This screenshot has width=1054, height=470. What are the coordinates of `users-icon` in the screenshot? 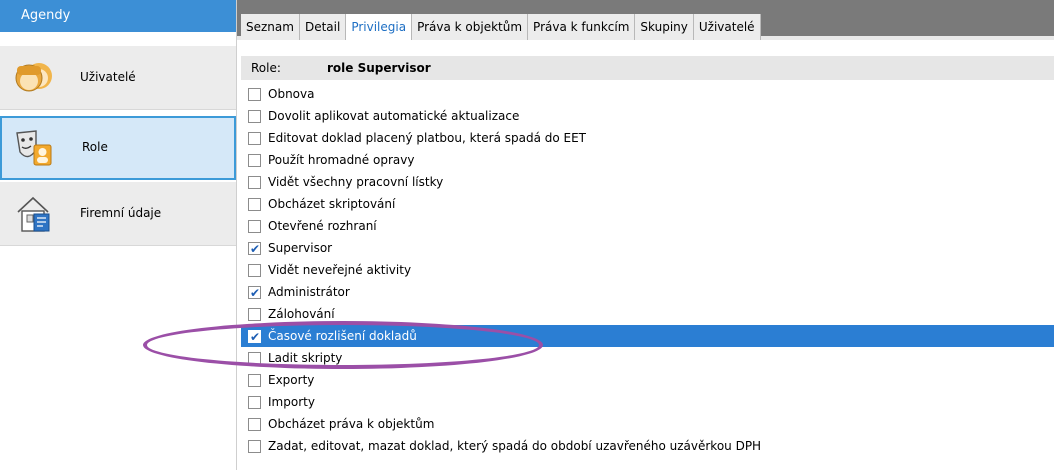 It's located at (34, 78).